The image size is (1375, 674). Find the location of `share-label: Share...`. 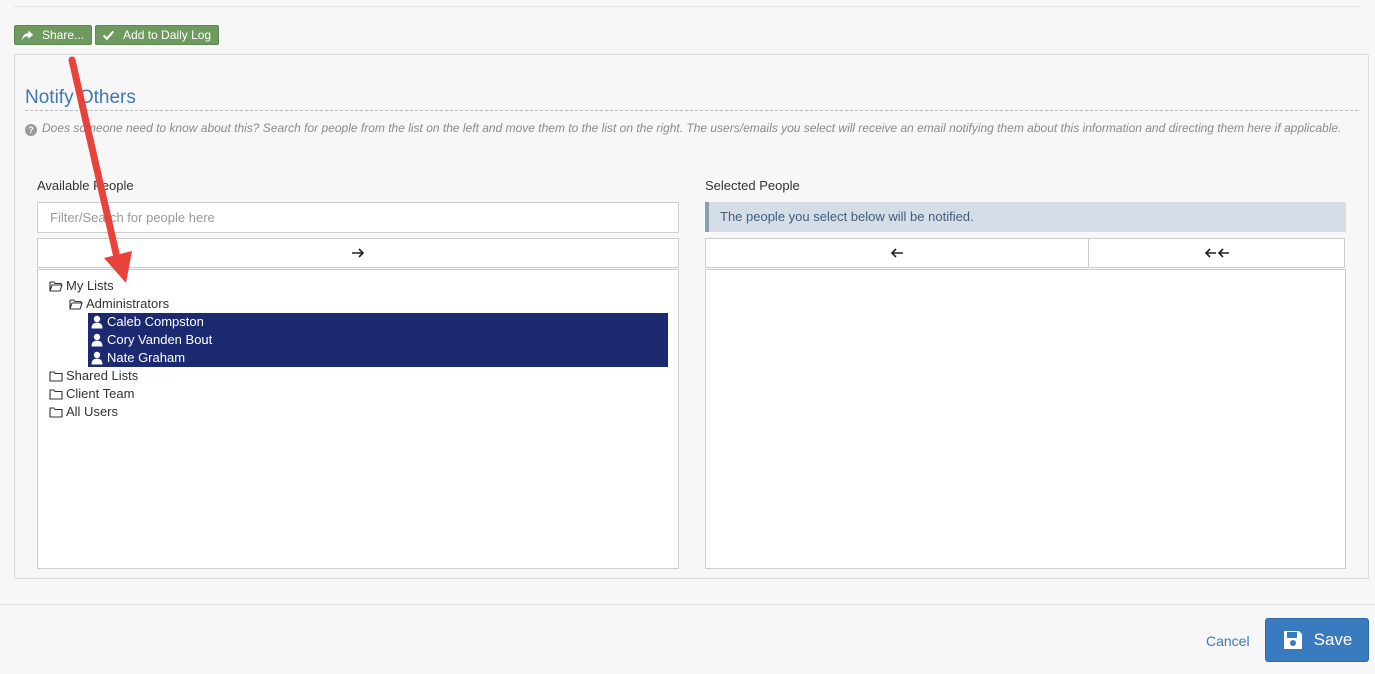

share-label: Share... is located at coordinates (63, 35).